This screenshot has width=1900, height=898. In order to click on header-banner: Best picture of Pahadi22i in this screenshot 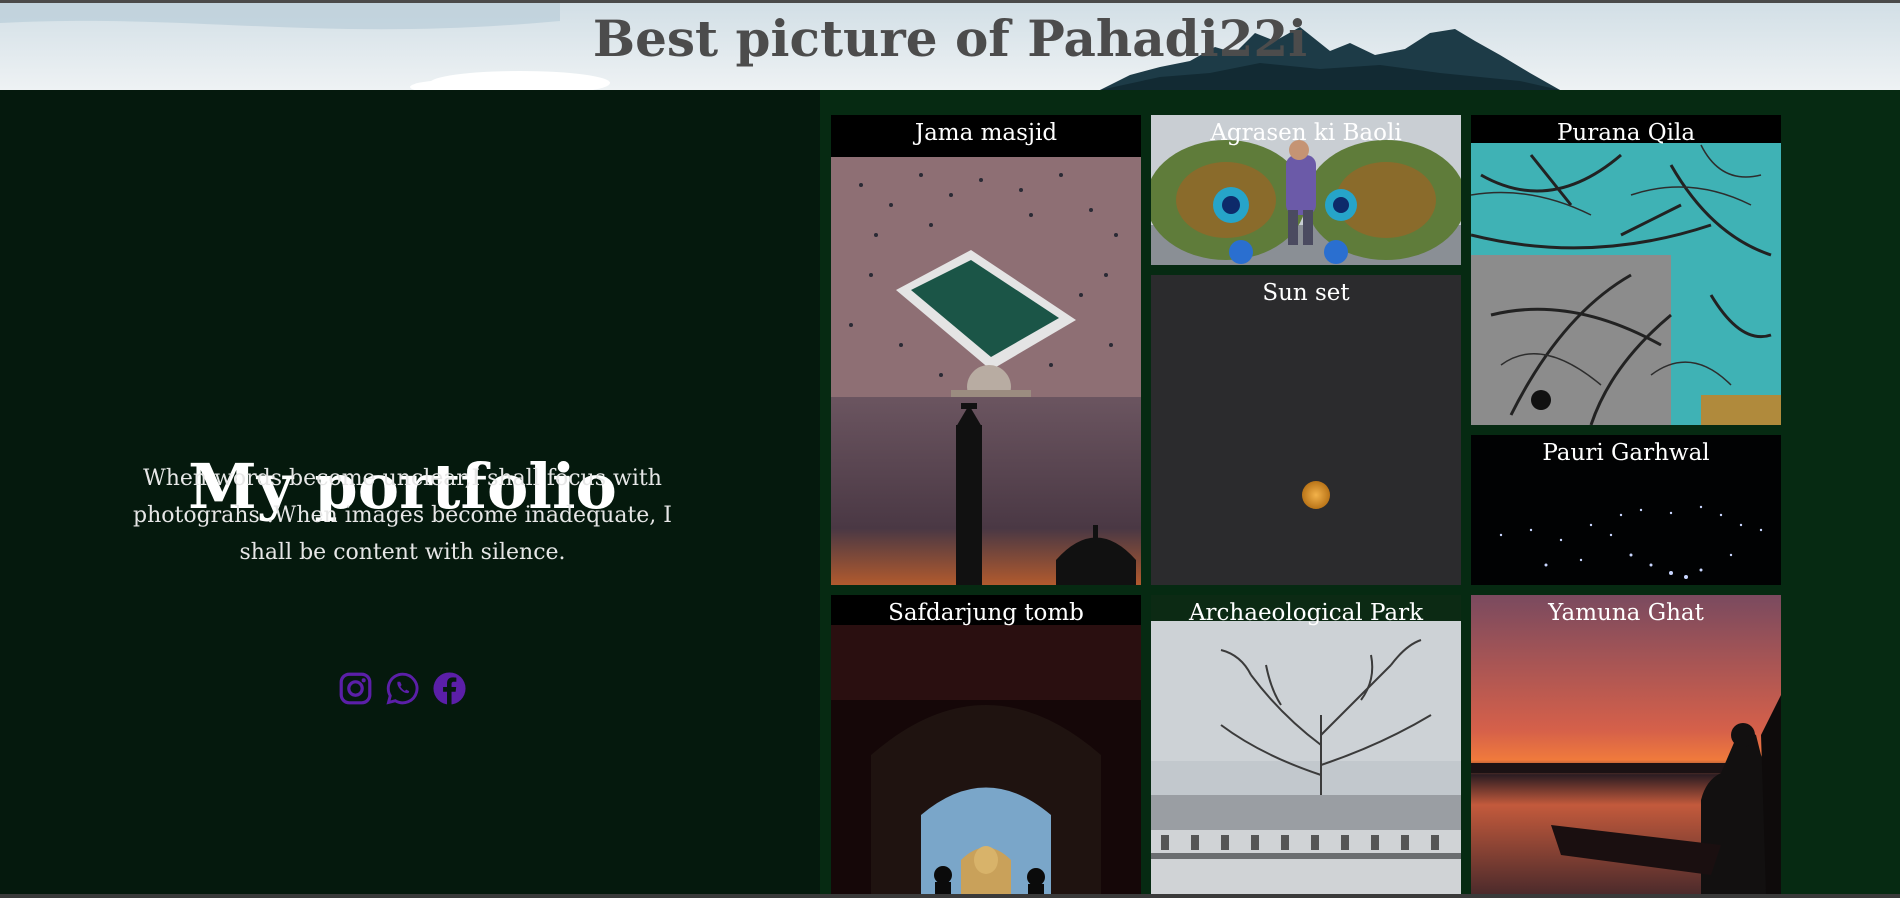, I will do `click(950, 46)`.